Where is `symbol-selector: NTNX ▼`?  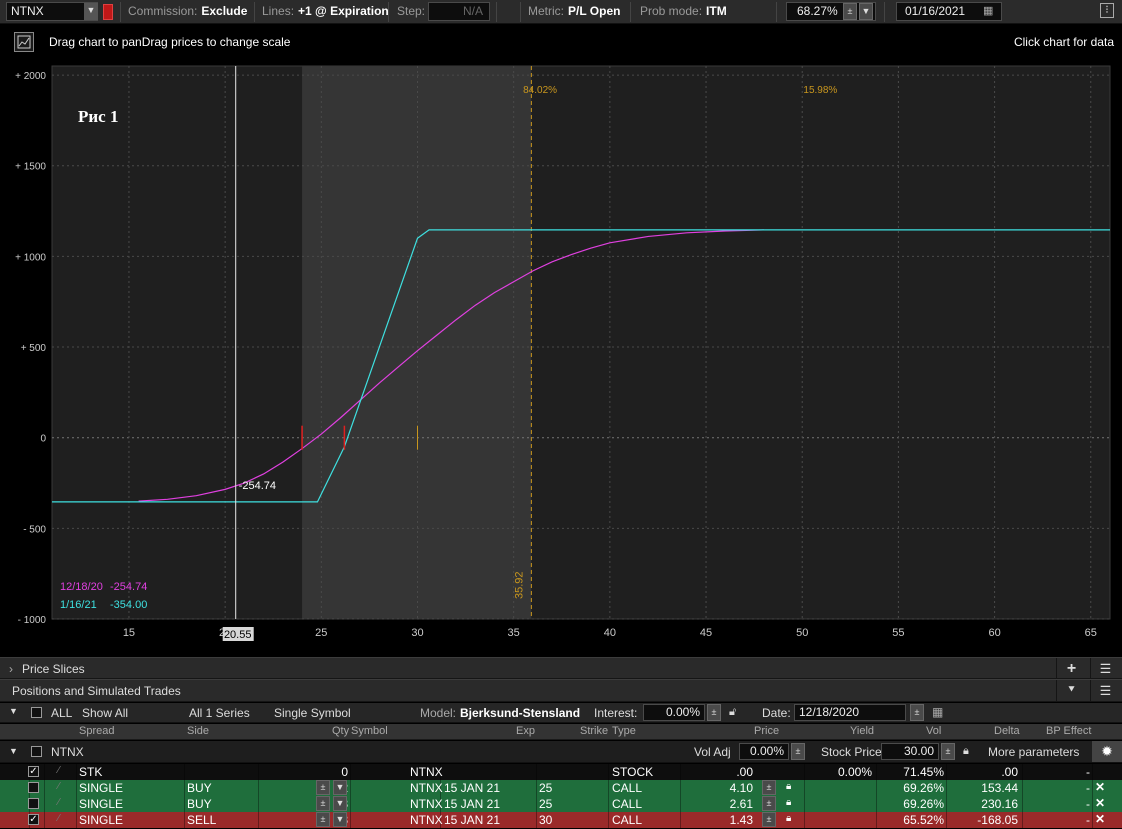
symbol-selector: NTNX ▼ is located at coordinates (52, 11).